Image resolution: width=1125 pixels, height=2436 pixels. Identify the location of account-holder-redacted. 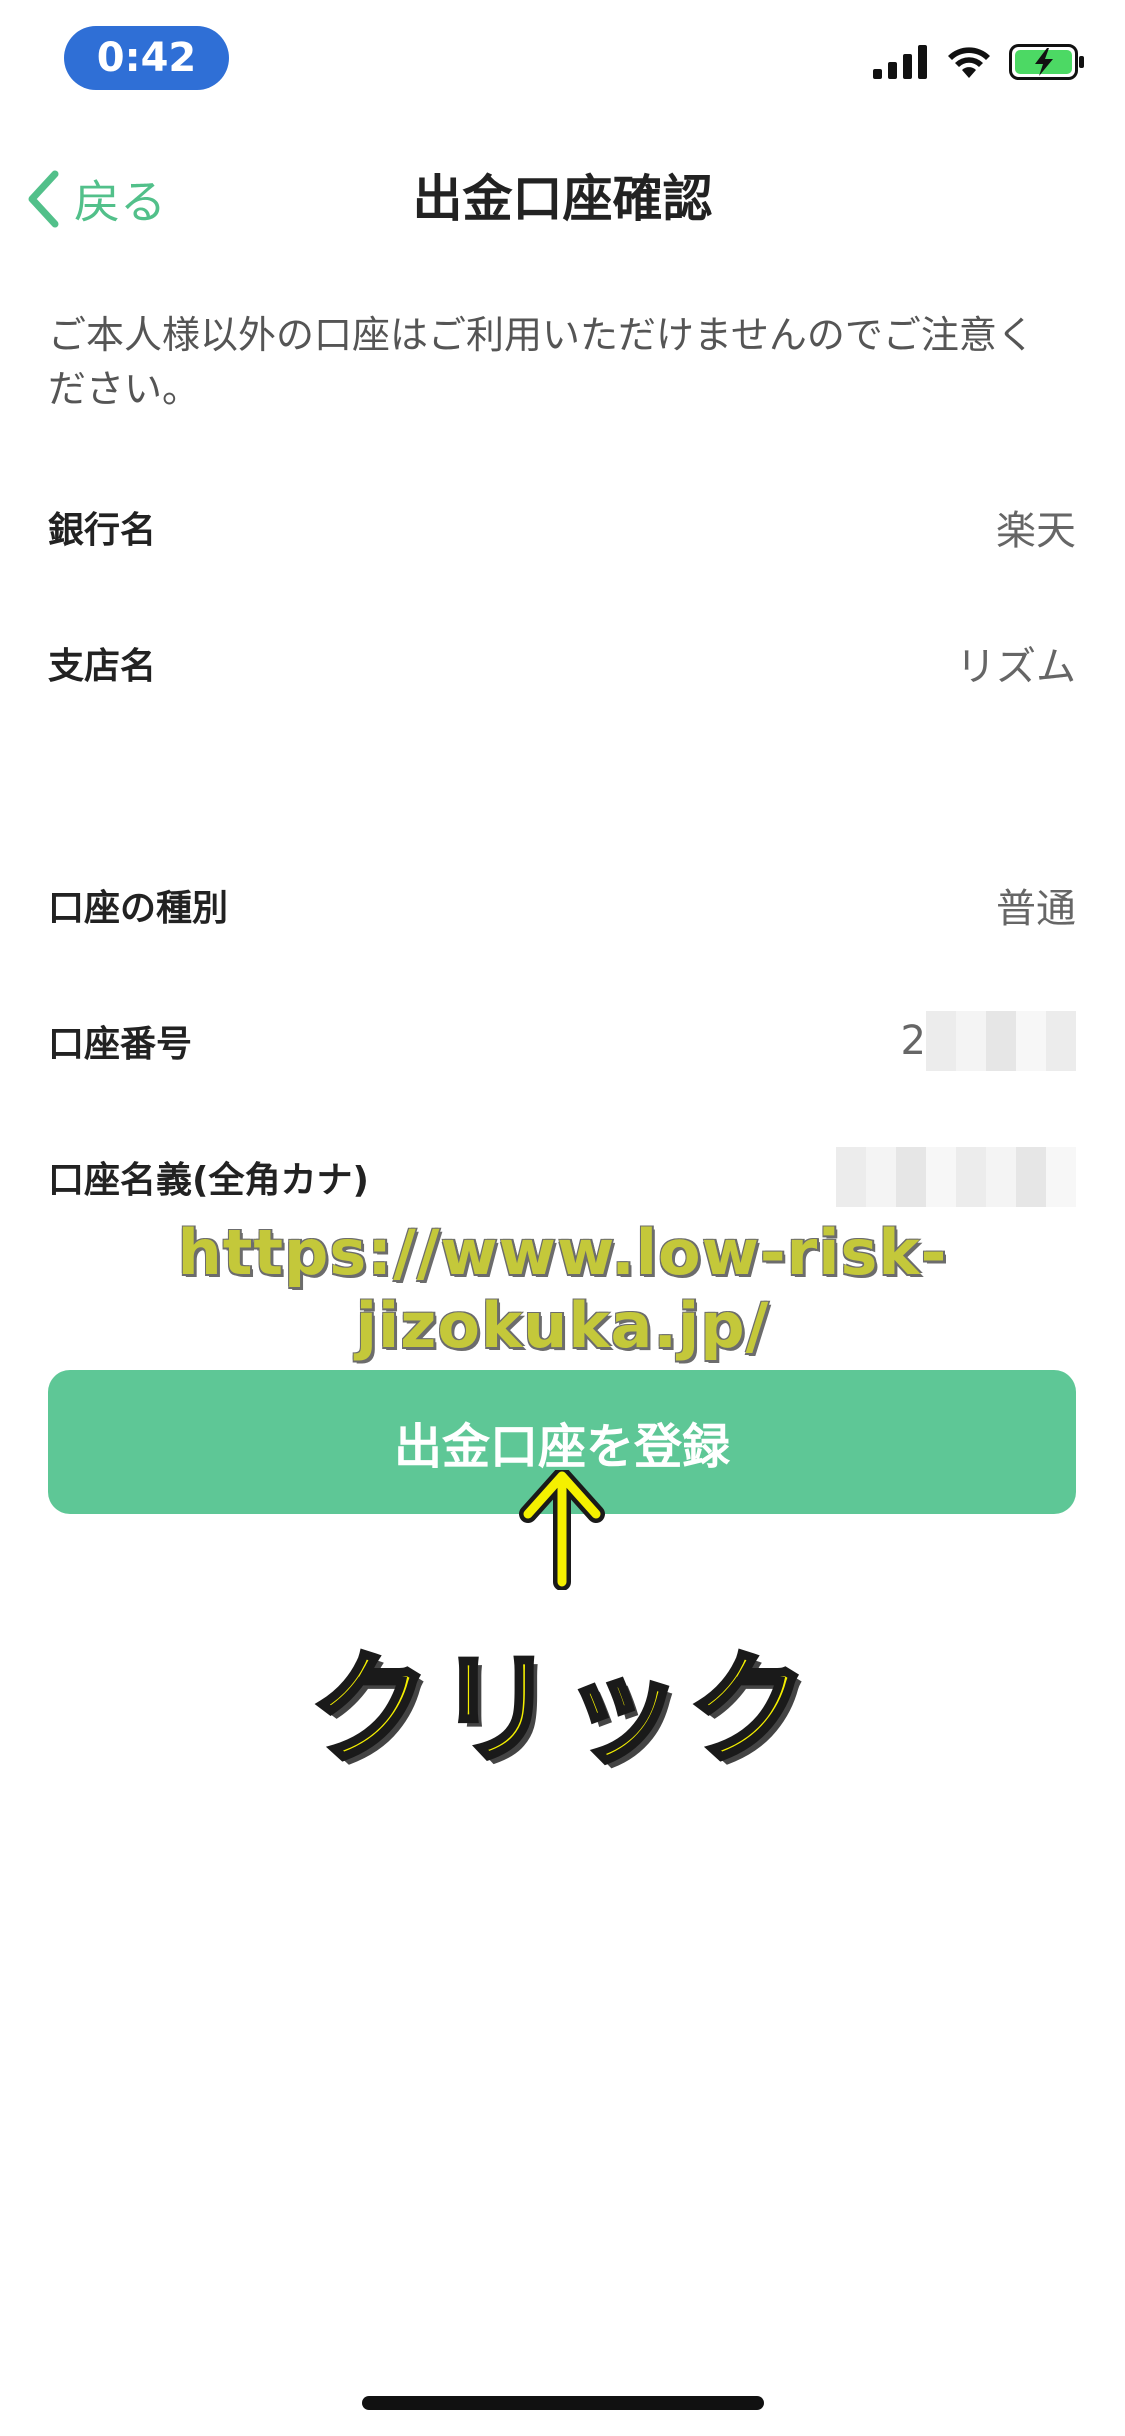
(956, 1177).